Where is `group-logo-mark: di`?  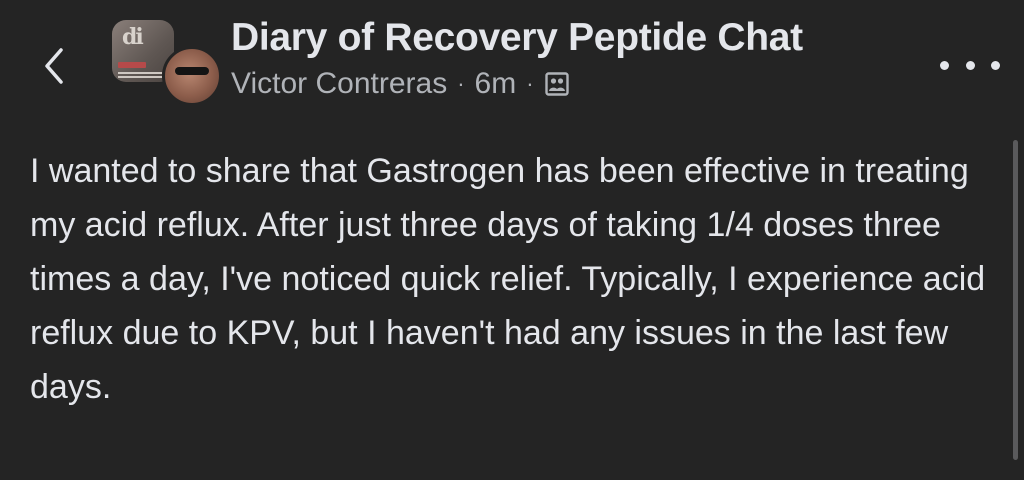 group-logo-mark: di is located at coordinates (133, 37).